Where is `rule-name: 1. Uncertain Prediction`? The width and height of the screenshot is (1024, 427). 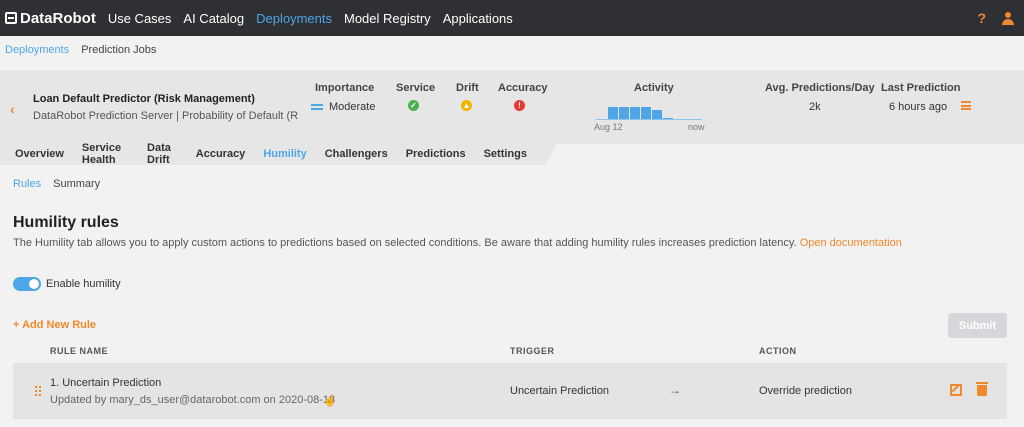
rule-name: 1. Uncertain Prediction is located at coordinates (106, 383).